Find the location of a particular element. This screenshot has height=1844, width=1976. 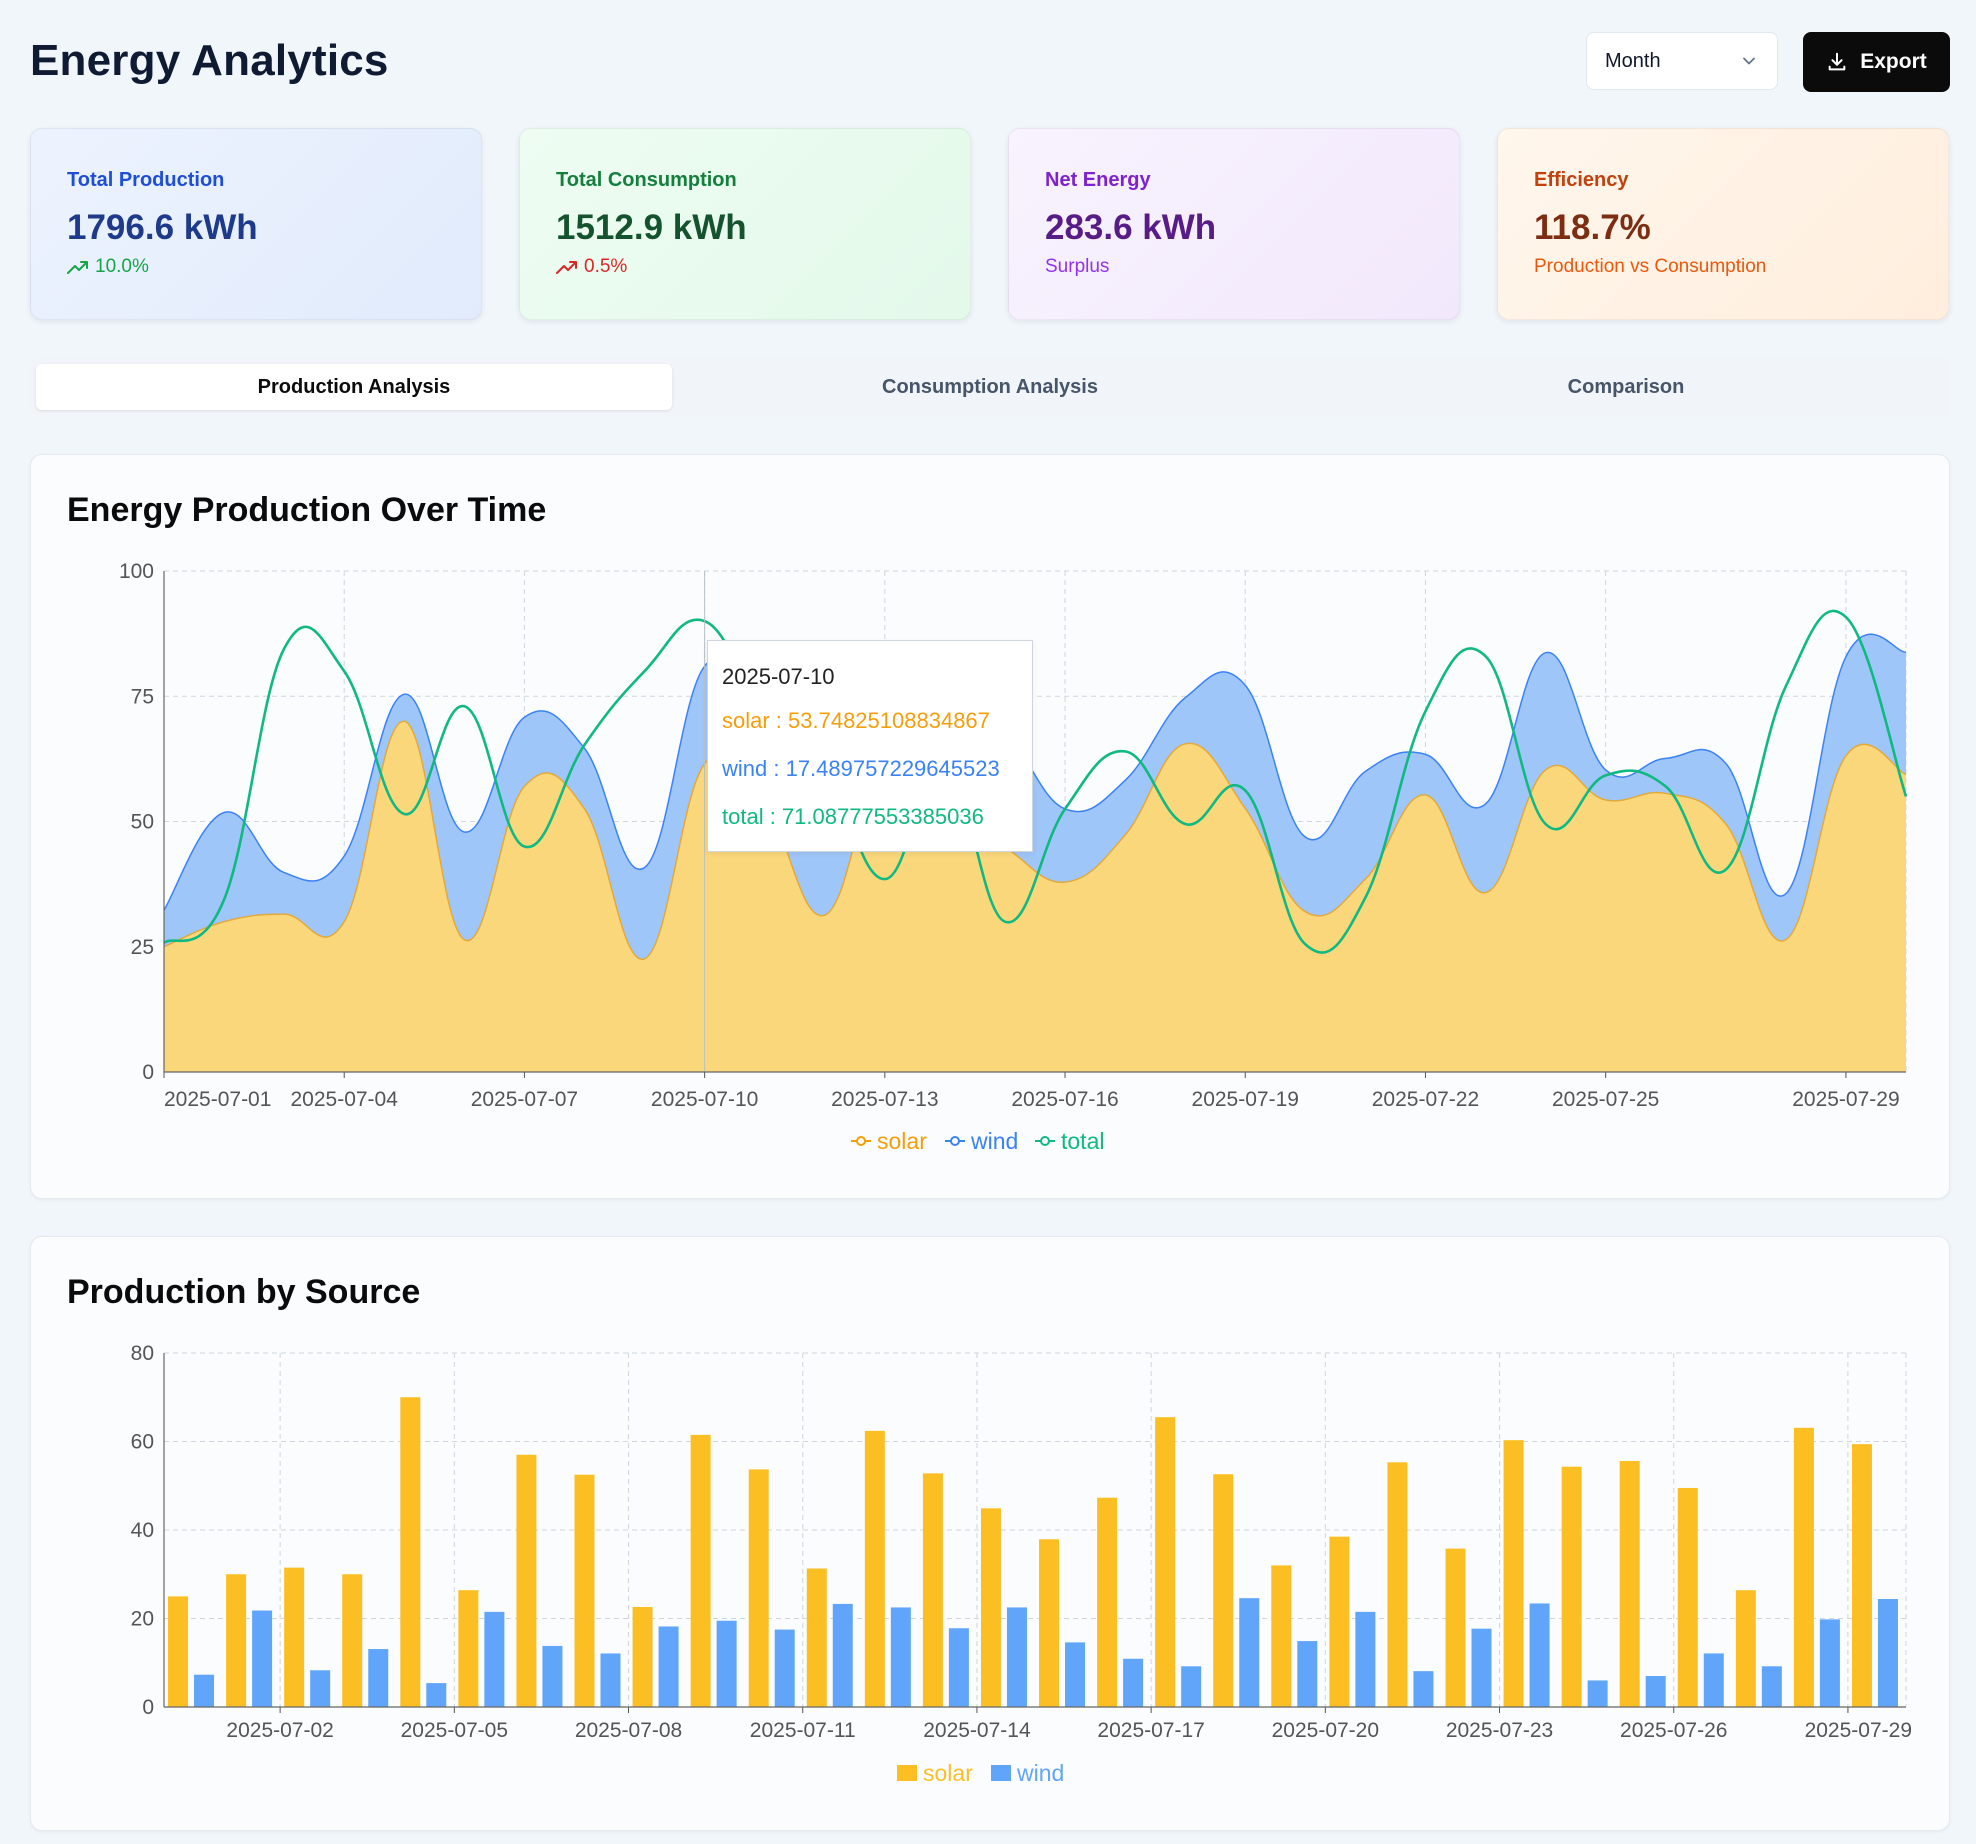

x-tick-label: 2025-07-25 is located at coordinates (1605, 1099).